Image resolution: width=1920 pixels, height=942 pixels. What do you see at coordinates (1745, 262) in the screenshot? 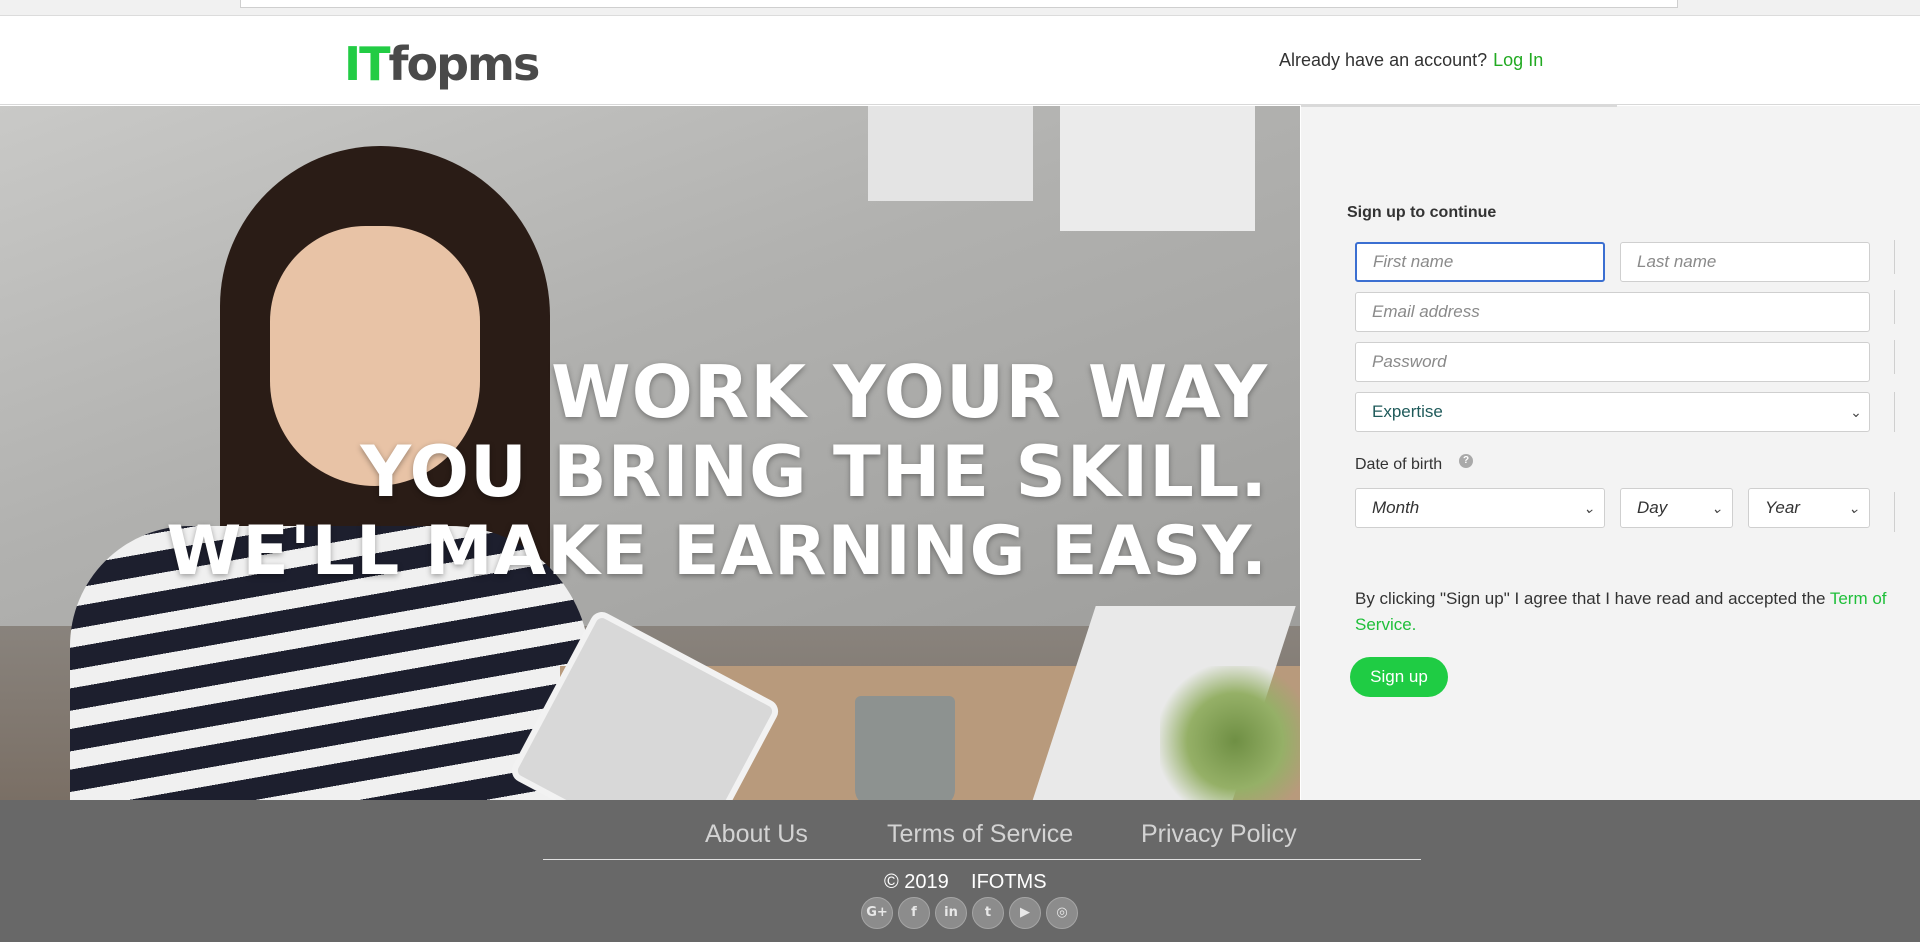
I see `last-name-input` at bounding box center [1745, 262].